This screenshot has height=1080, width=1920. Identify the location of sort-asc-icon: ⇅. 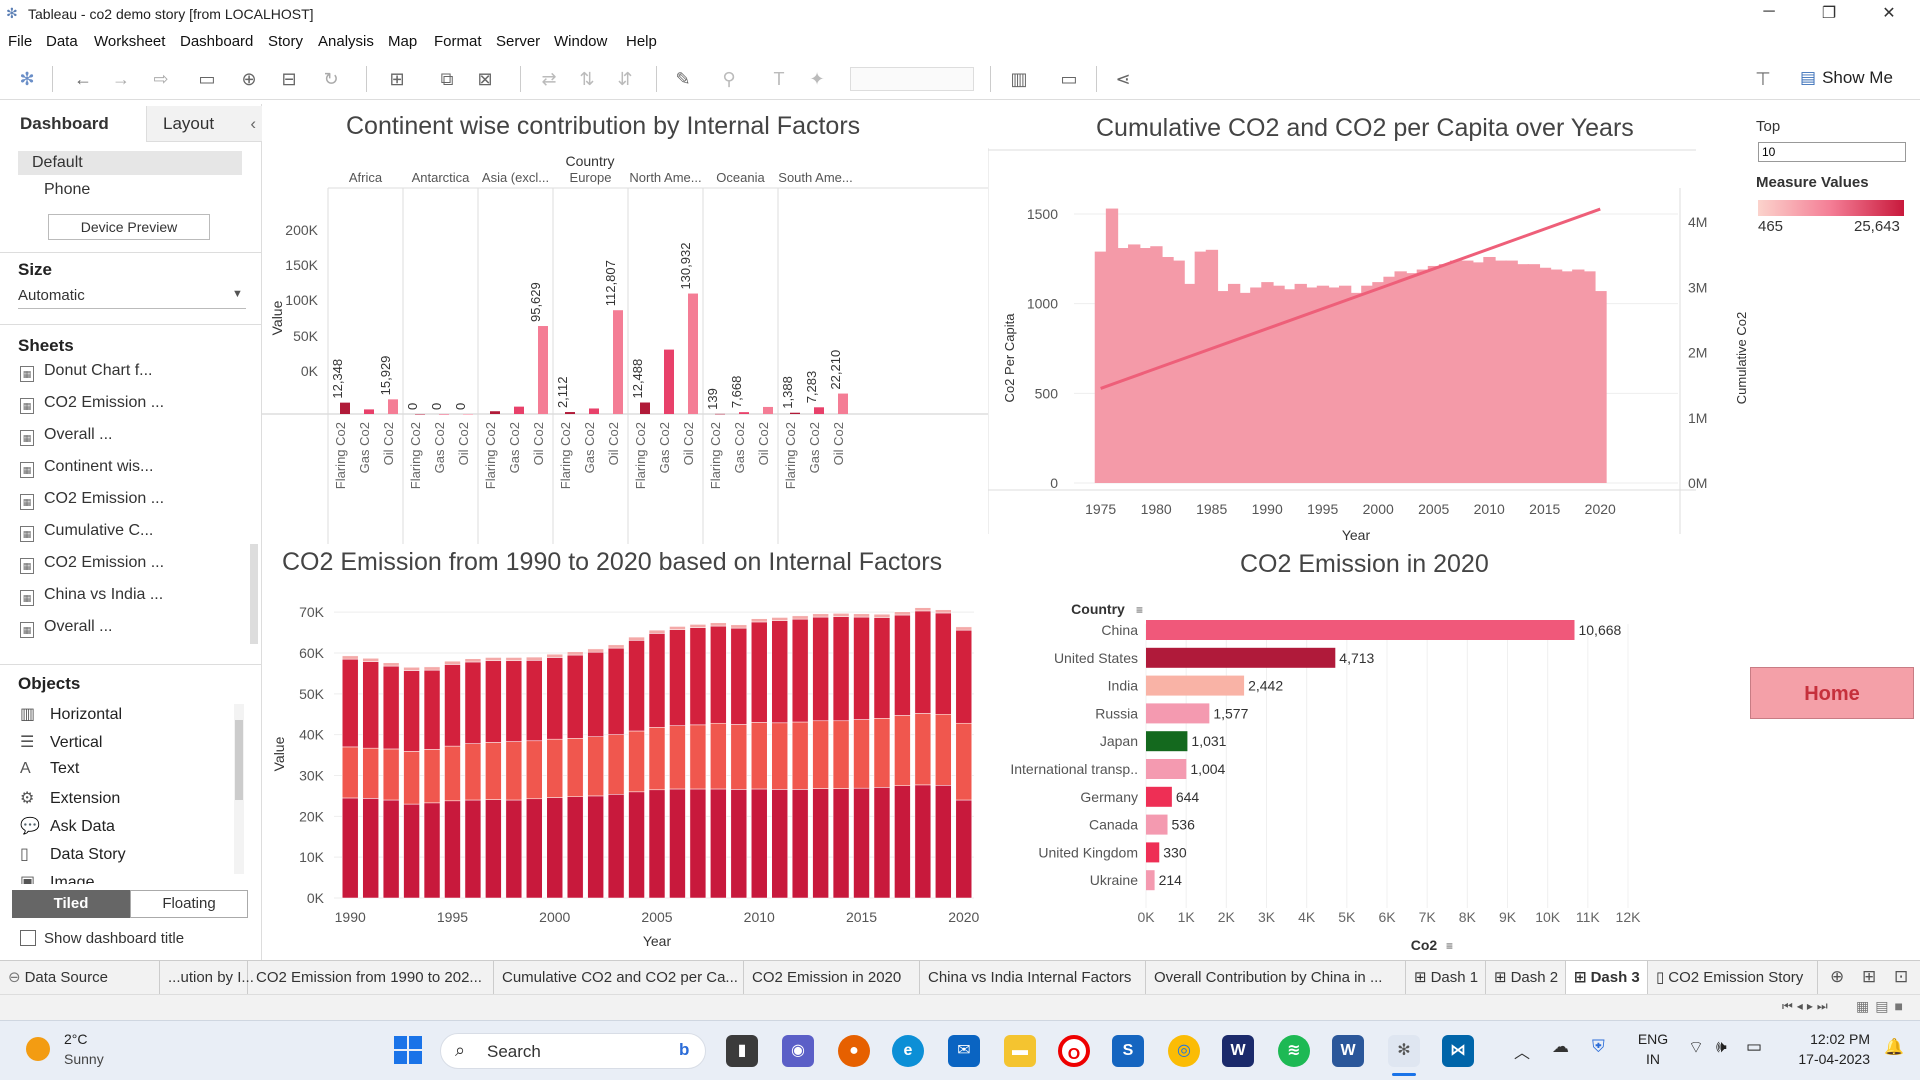
(587, 79).